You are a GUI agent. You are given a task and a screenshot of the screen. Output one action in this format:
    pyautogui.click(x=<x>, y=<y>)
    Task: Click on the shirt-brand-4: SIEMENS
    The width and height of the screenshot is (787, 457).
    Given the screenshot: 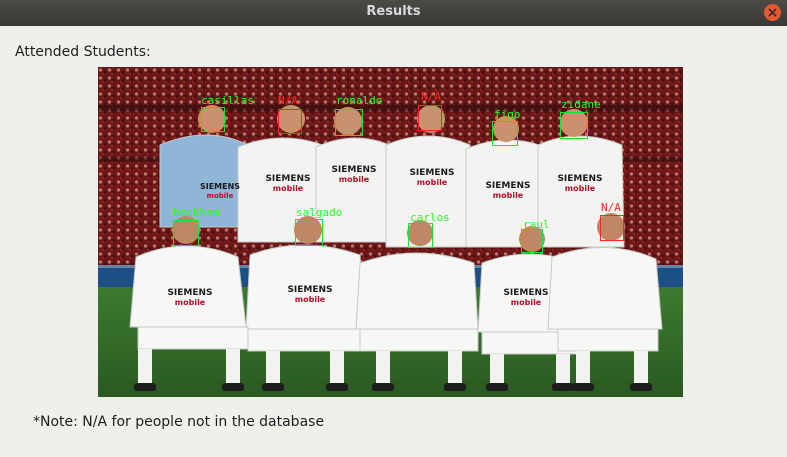 What is the action you would take?
    pyautogui.click(x=431, y=173)
    